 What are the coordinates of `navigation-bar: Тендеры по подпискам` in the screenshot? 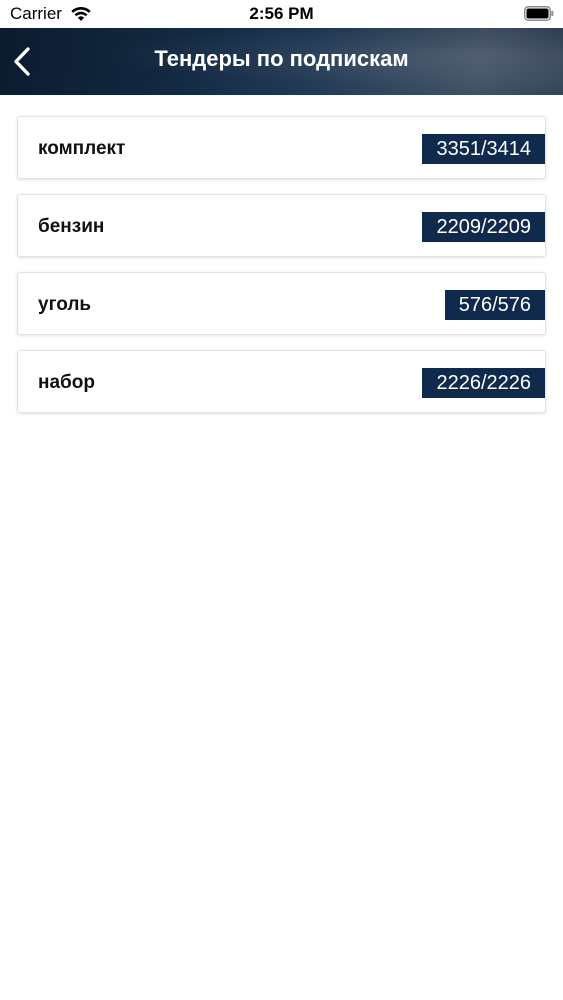 It's located at (281, 61).